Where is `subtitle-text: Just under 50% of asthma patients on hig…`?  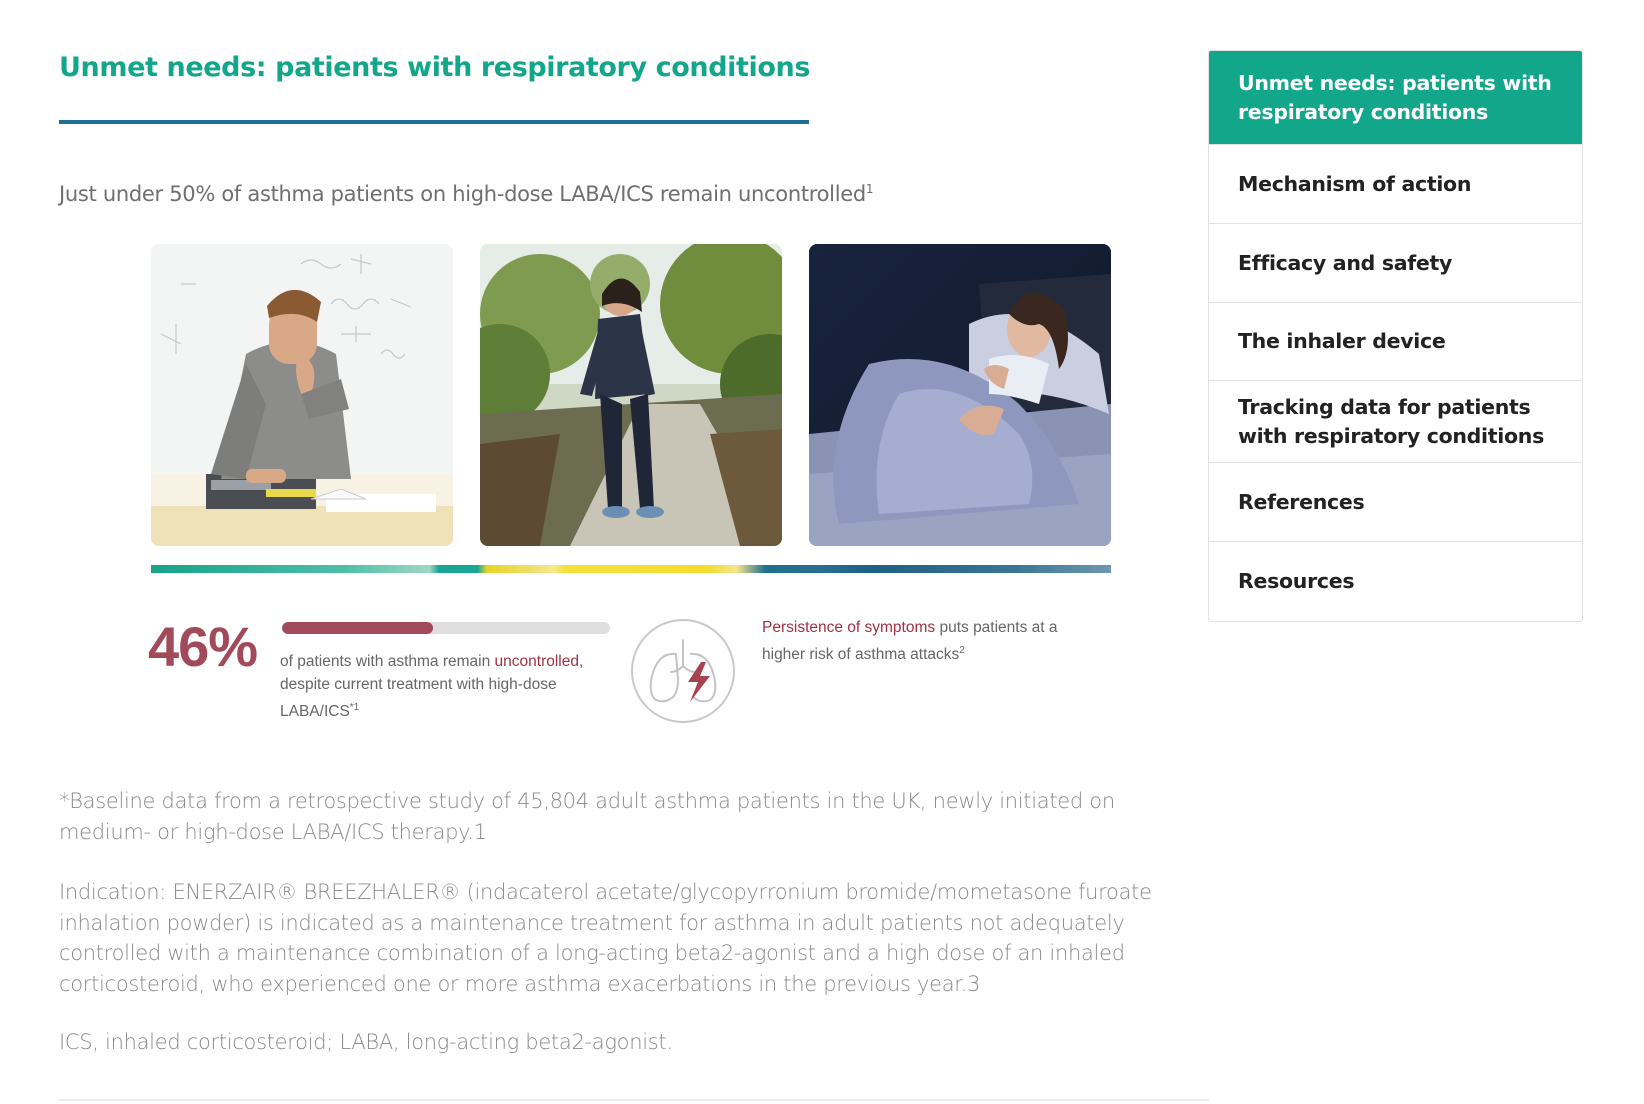
subtitle-text: Just under 50% of asthma patients on hig… is located at coordinates (462, 194).